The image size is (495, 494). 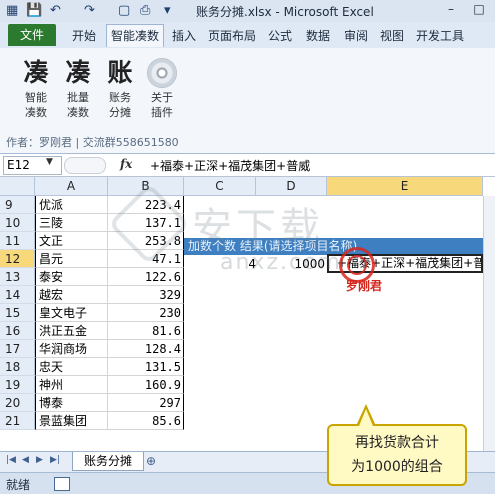 I want to click on about-plugin-button: 关于 插件, so click(x=162, y=88).